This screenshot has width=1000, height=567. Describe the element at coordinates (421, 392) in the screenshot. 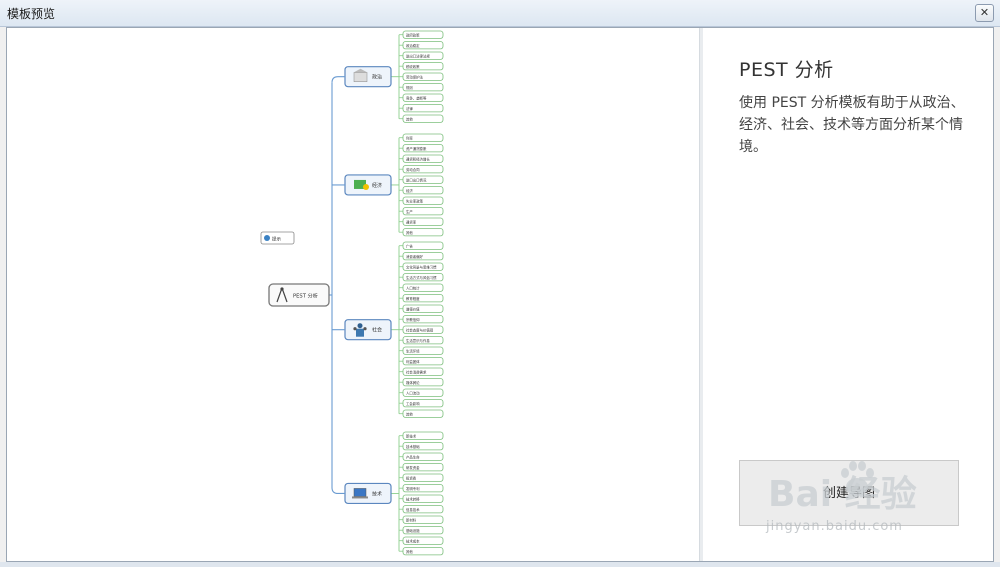

I see `leaf-topic: 人口流动` at that location.